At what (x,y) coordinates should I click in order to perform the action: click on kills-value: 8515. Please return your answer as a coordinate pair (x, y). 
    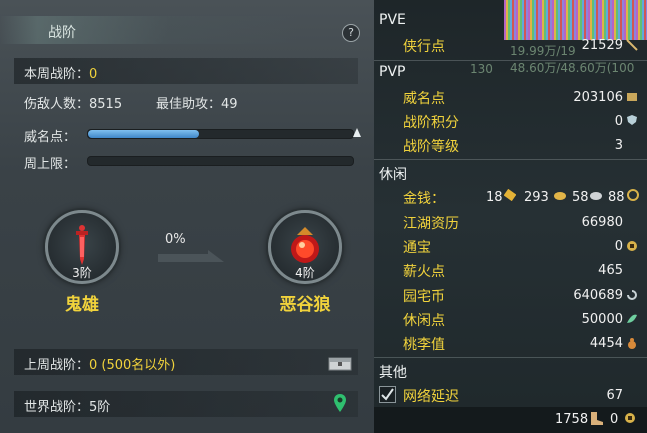
    Looking at the image, I should click on (106, 104).